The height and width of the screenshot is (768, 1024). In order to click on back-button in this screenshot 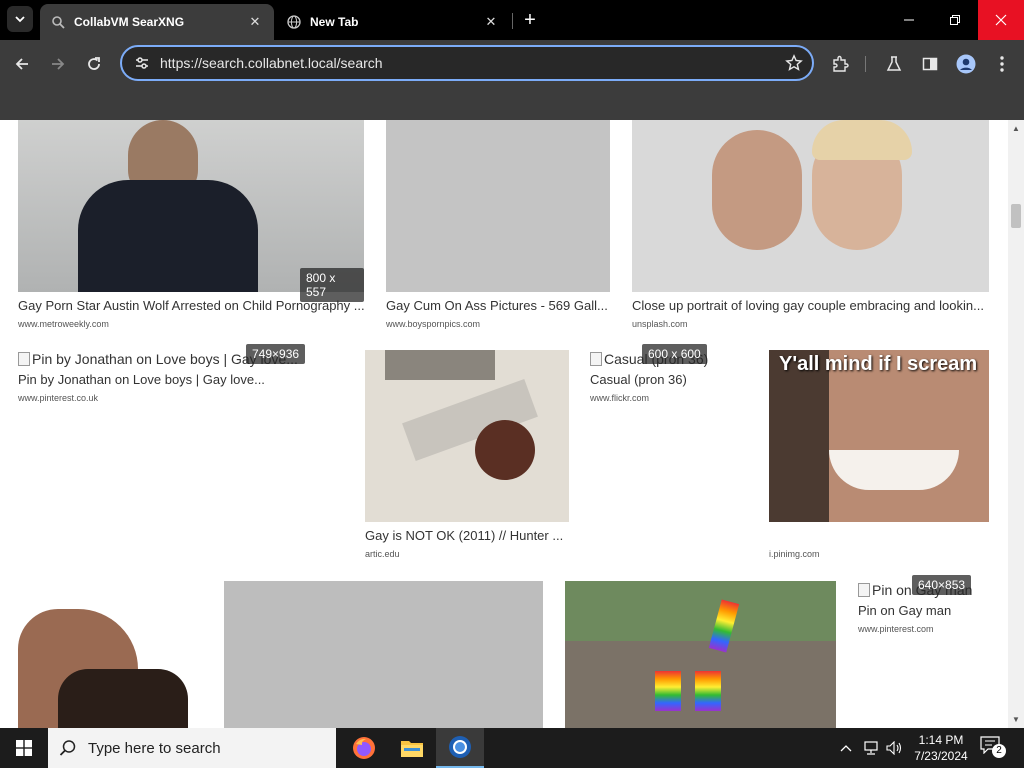, I will do `click(22, 64)`.